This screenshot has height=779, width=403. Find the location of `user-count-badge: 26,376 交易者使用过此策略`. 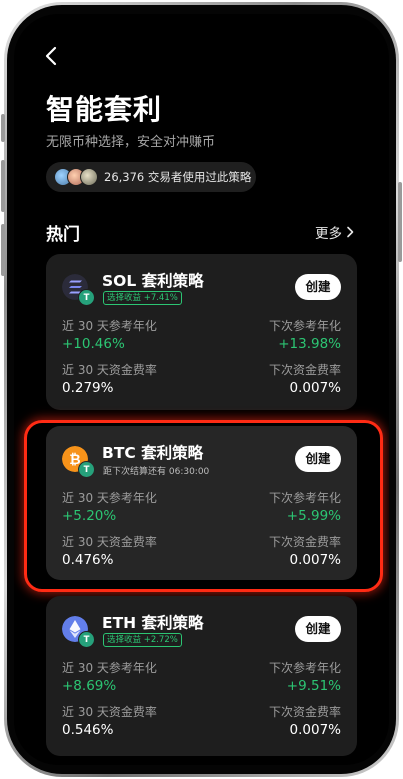

user-count-badge: 26,376 交易者使用过此策略 is located at coordinates (151, 177).